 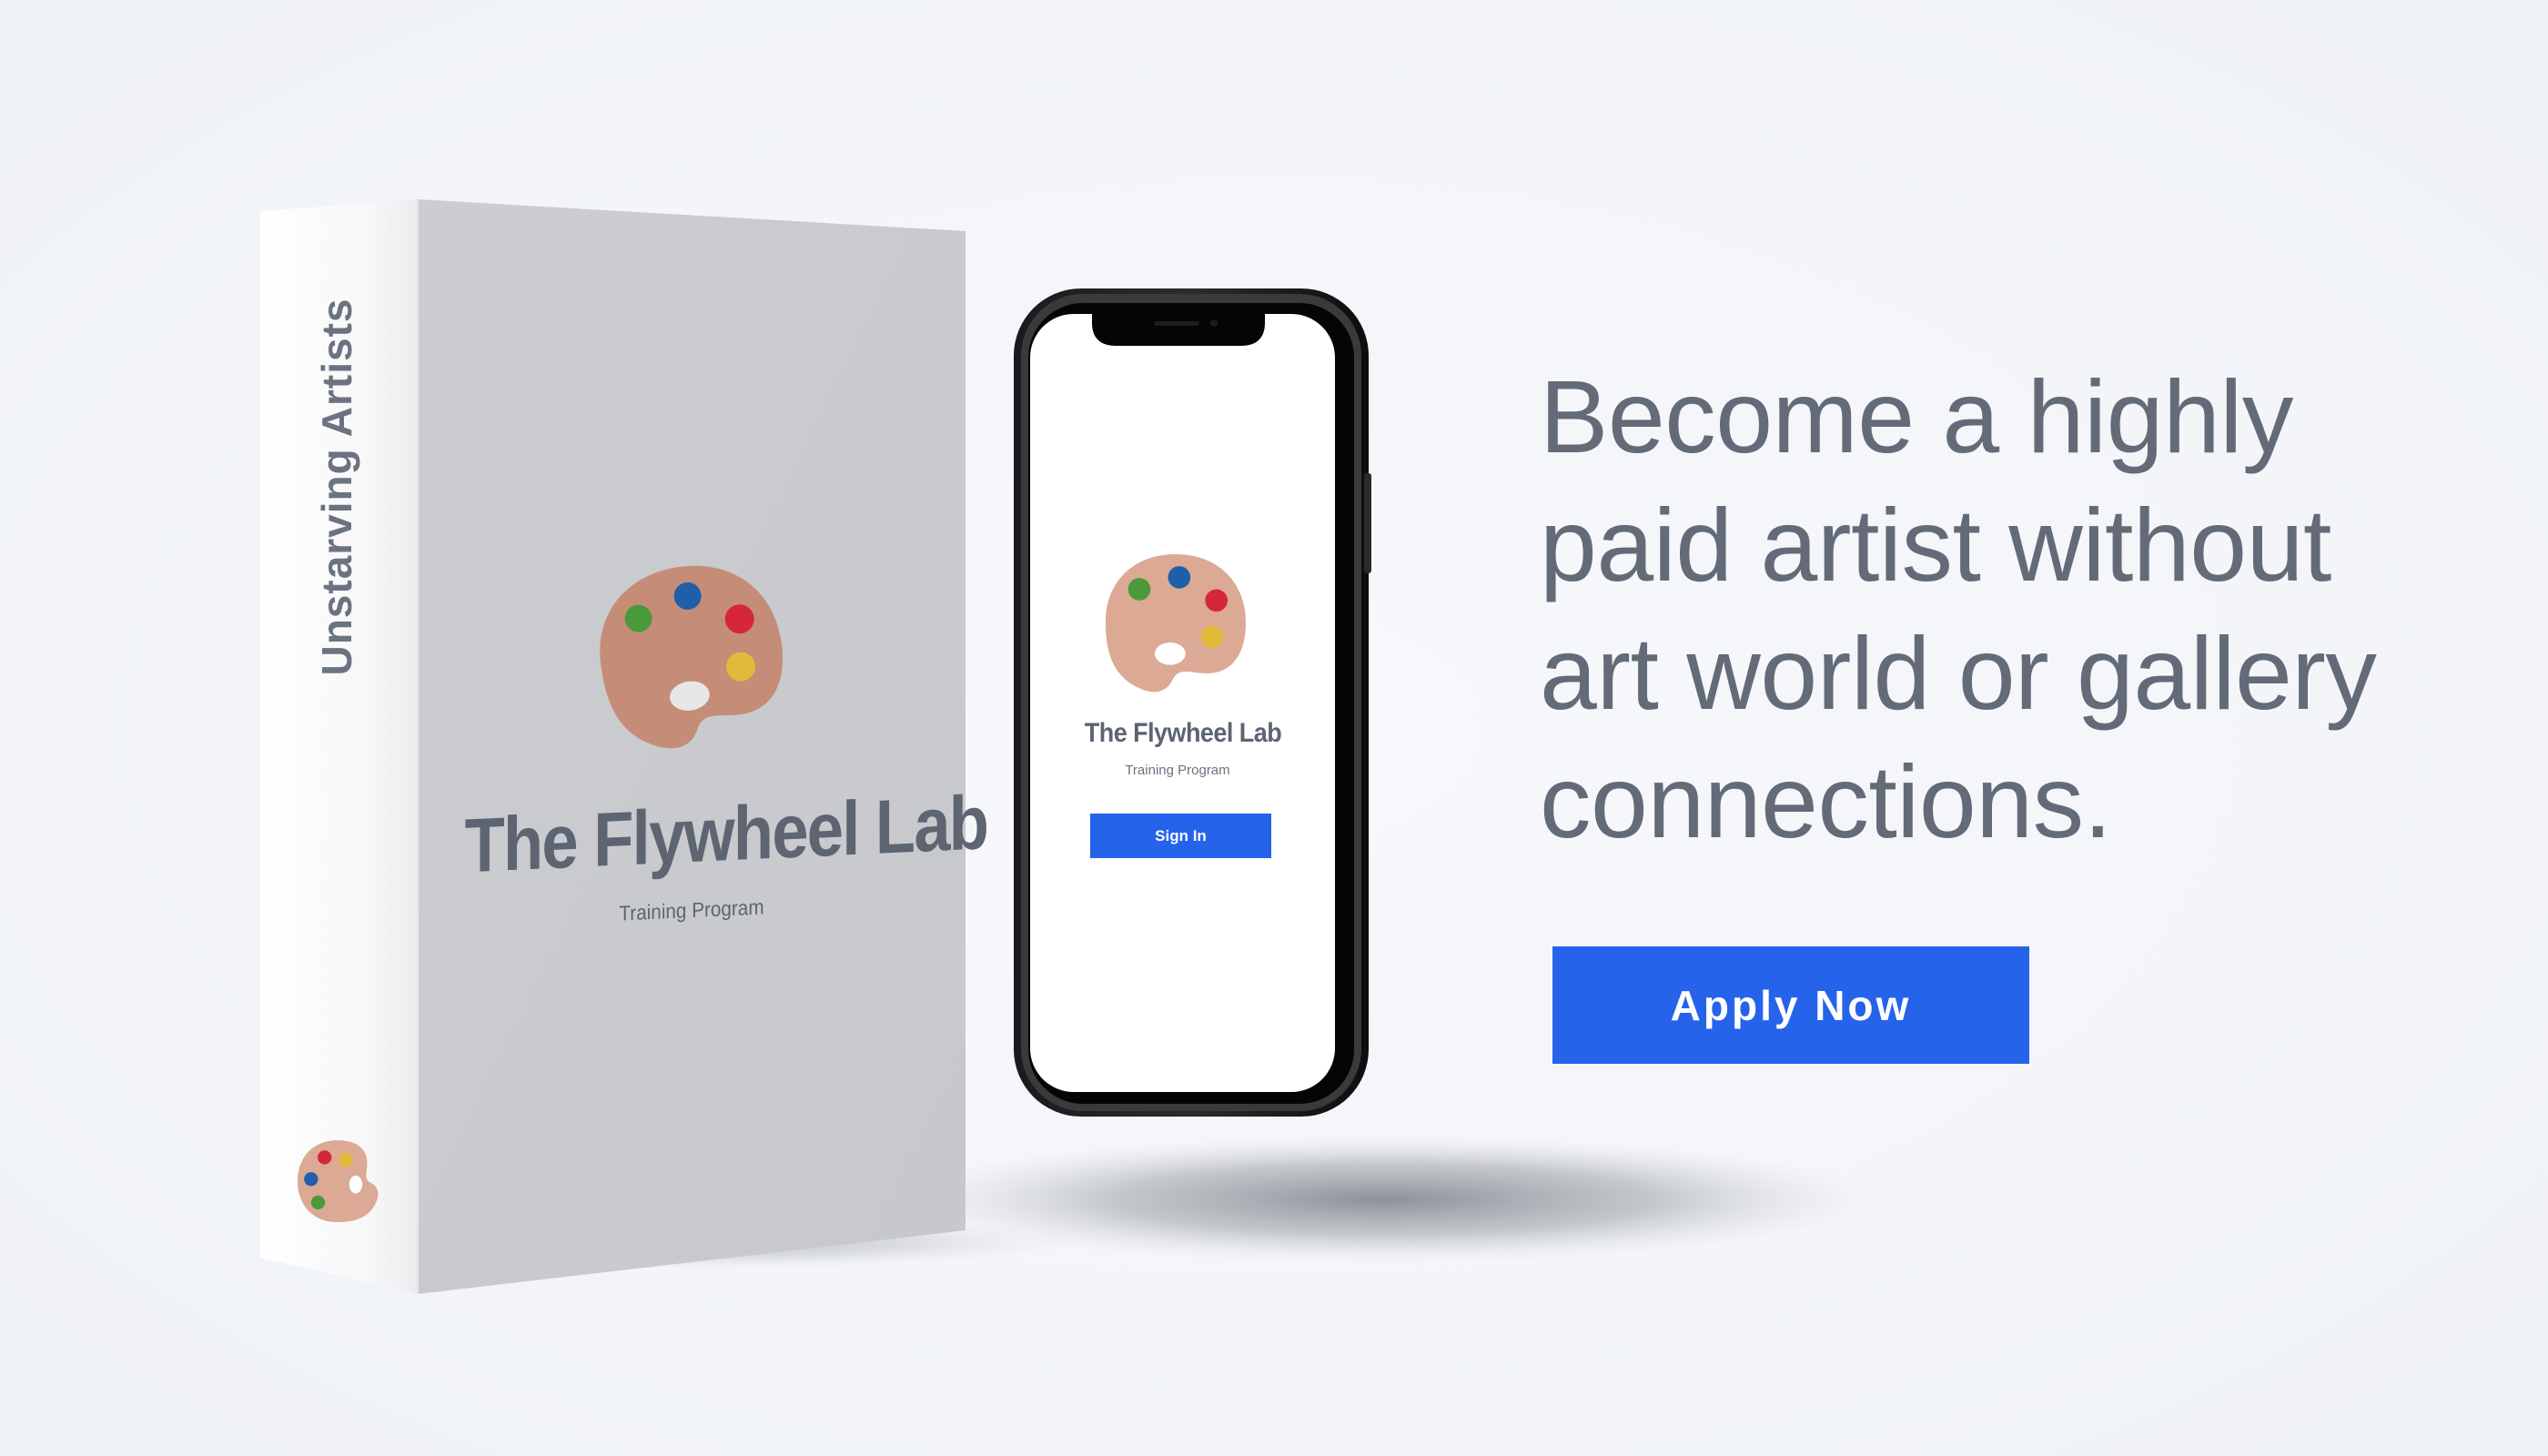 What do you see at coordinates (1193, 703) in the screenshot?
I see `phone-mockup` at bounding box center [1193, 703].